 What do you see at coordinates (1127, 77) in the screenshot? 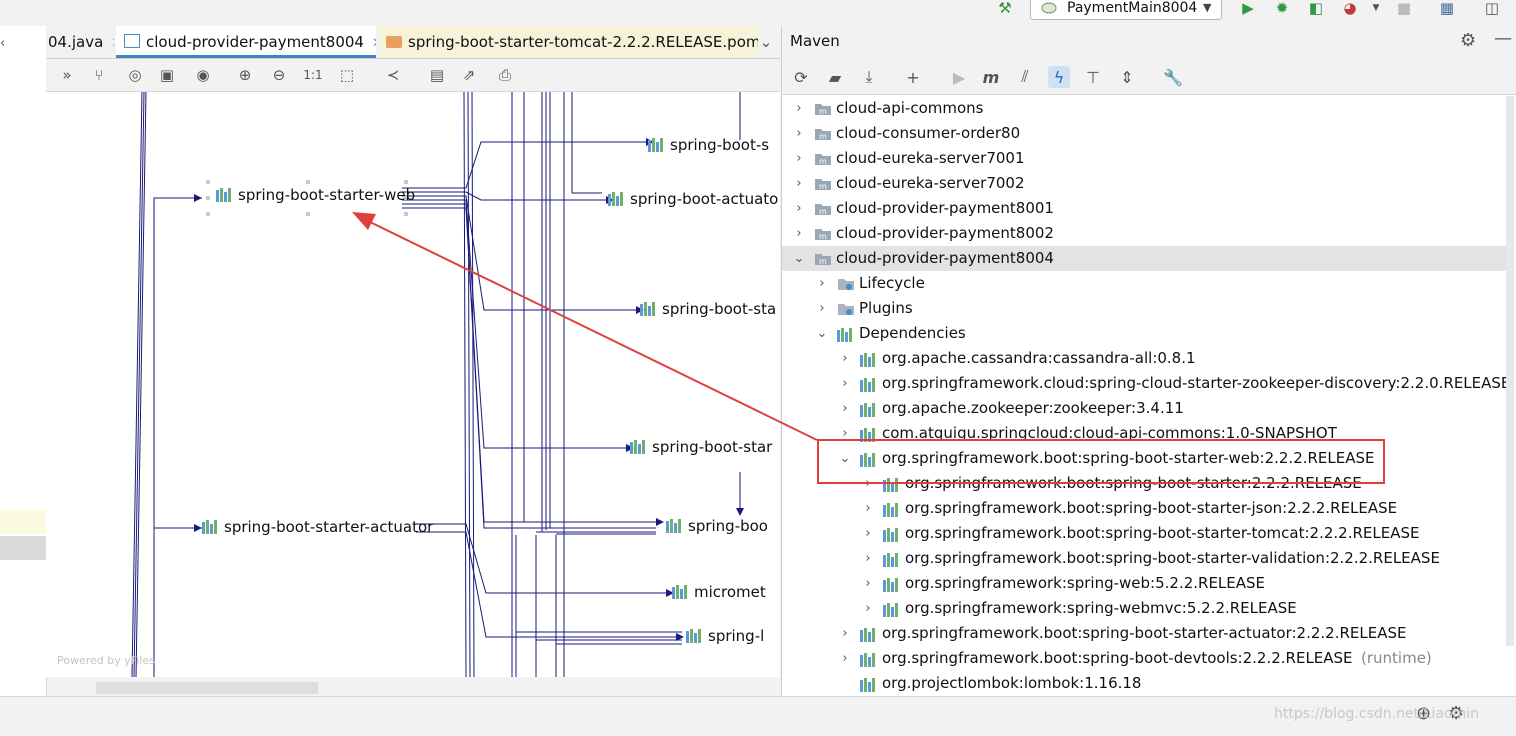
I see `collapse-all-icon: ⇕` at bounding box center [1127, 77].